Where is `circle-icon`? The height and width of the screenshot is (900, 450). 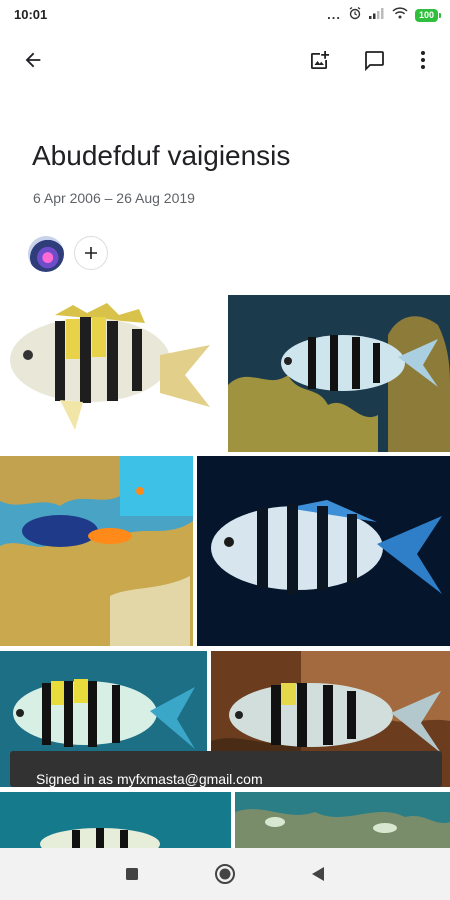
circle-icon is located at coordinates (225, 874).